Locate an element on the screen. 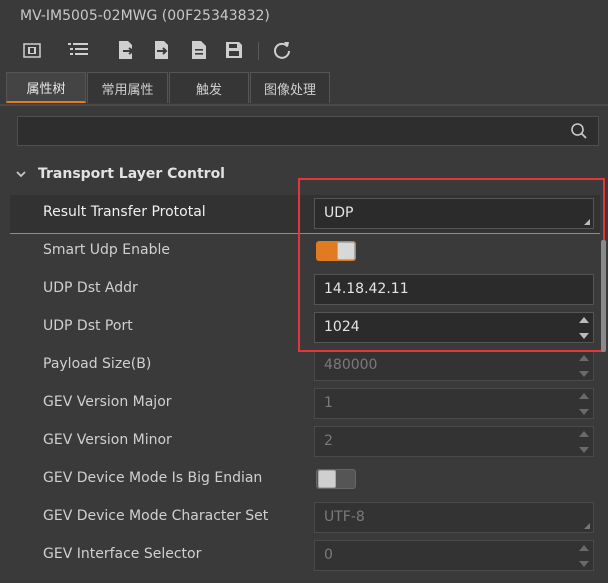 The height and width of the screenshot is (583, 608). gev-interface-selector-stepper: 0 is located at coordinates (454, 555).